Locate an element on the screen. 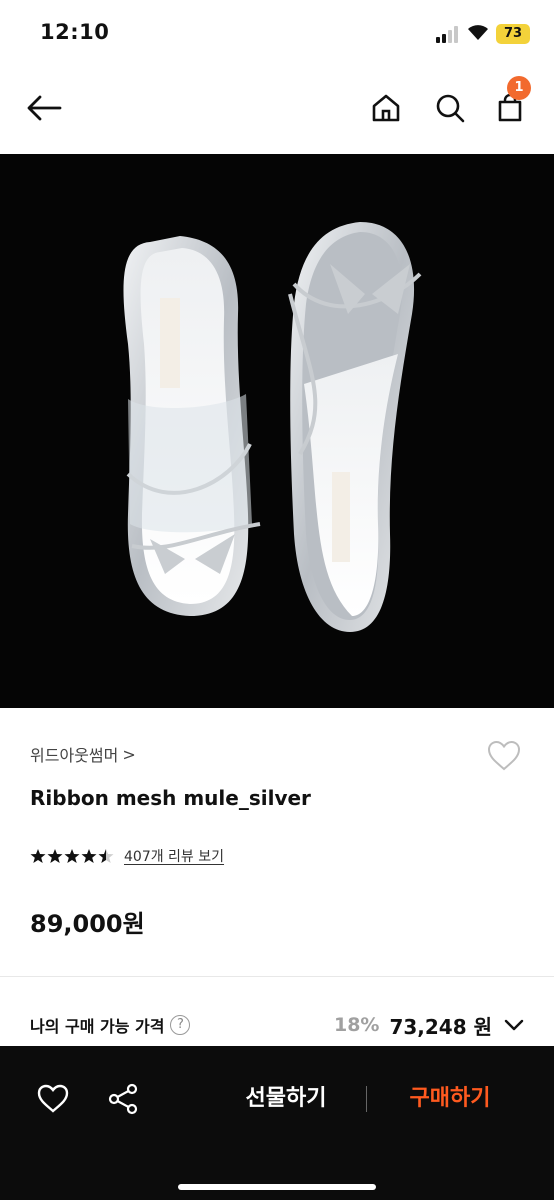  wishlist-heart-icon is located at coordinates (504, 756).